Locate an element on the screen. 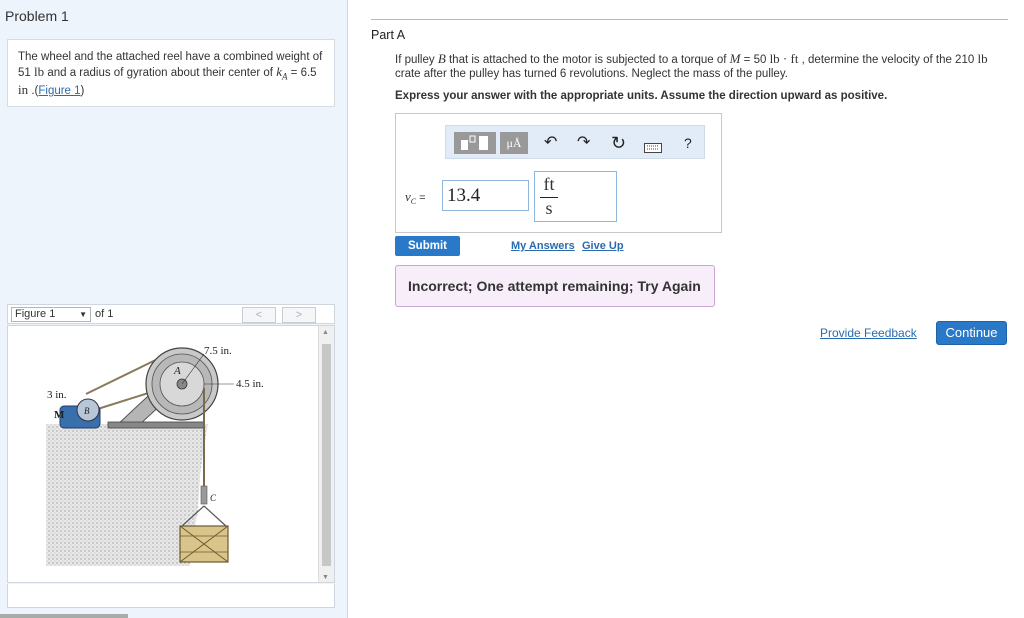  problem-weight: 51 is located at coordinates (24, 72).